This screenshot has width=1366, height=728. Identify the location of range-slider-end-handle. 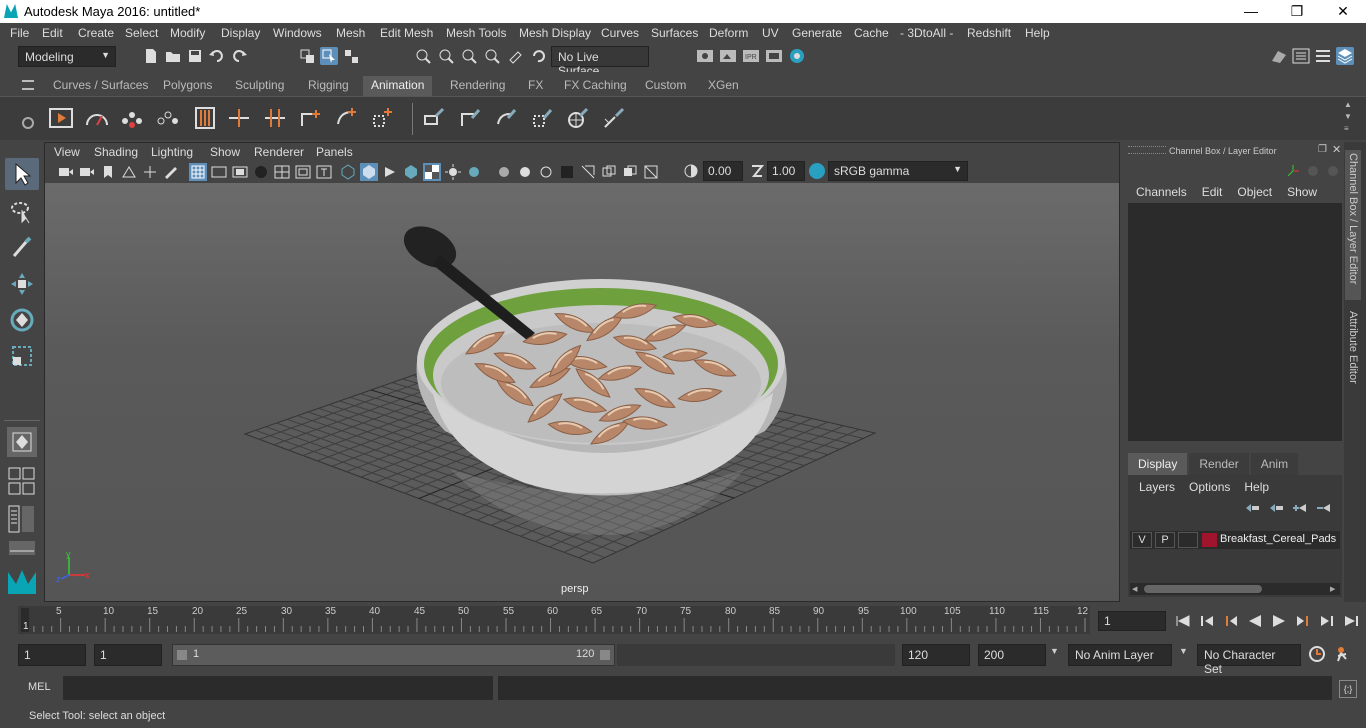
(605, 655).